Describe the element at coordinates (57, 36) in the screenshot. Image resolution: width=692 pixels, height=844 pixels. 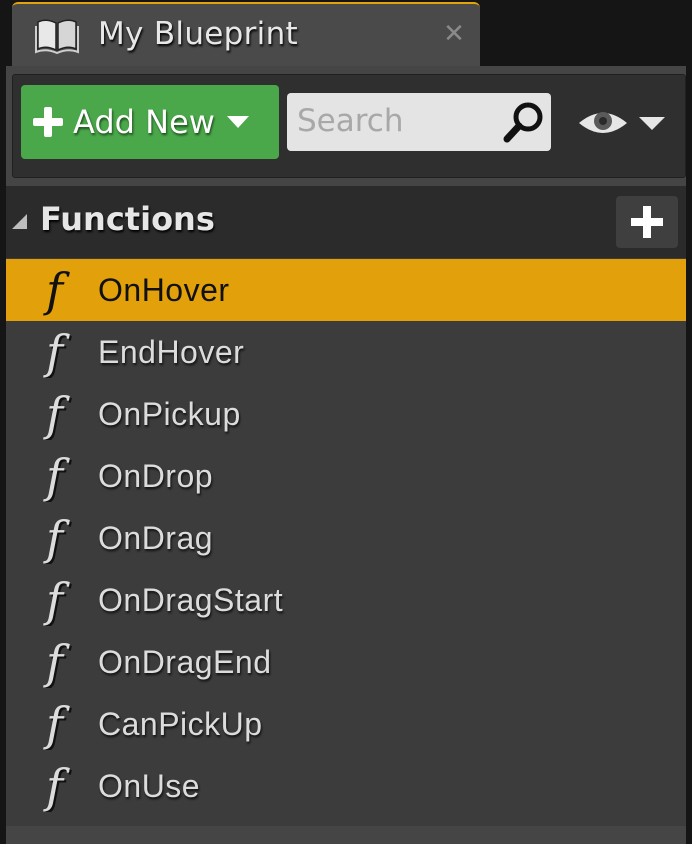
I see `book-icon` at that location.